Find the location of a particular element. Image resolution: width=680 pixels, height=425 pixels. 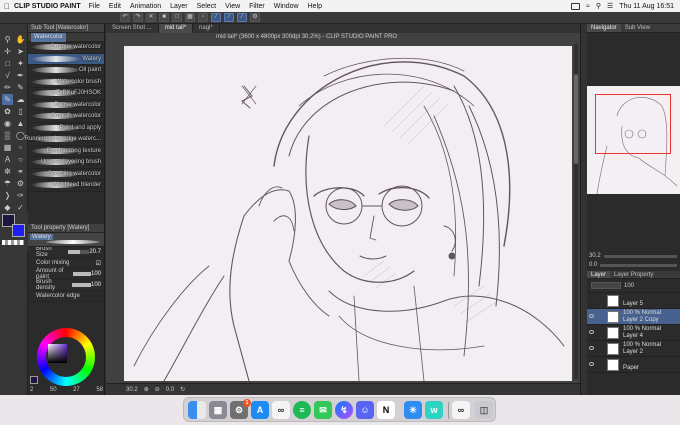

menu-file: File is located at coordinates (94, 6).